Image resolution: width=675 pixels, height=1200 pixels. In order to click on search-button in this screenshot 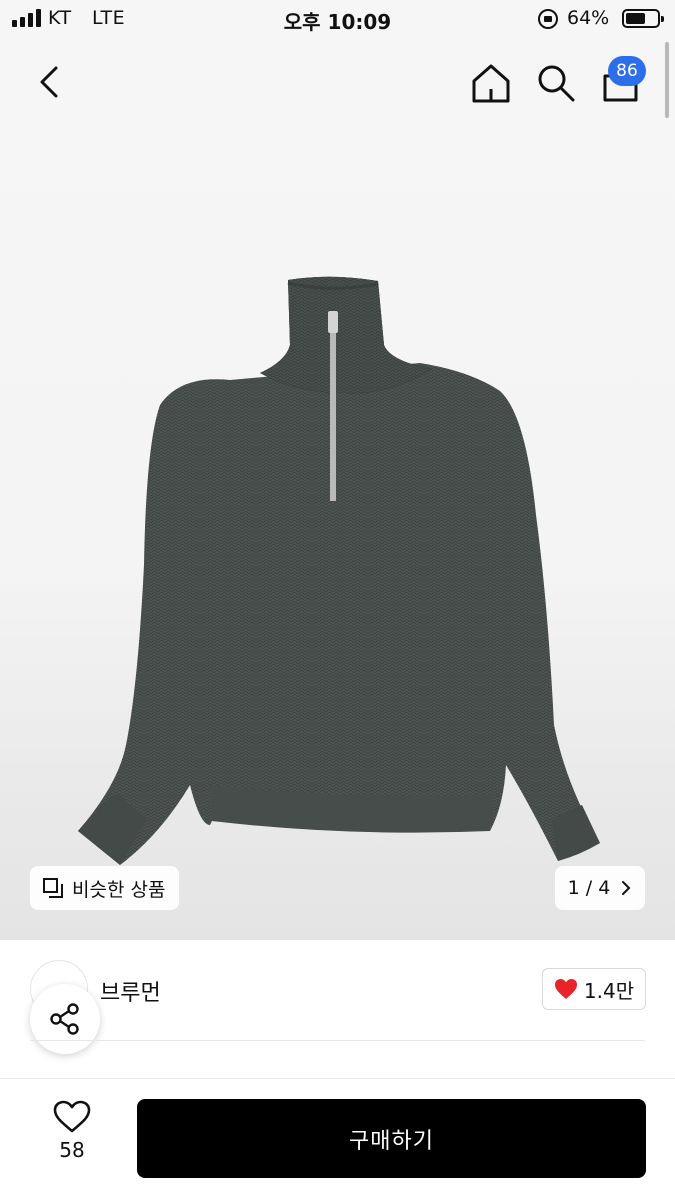, I will do `click(556, 83)`.